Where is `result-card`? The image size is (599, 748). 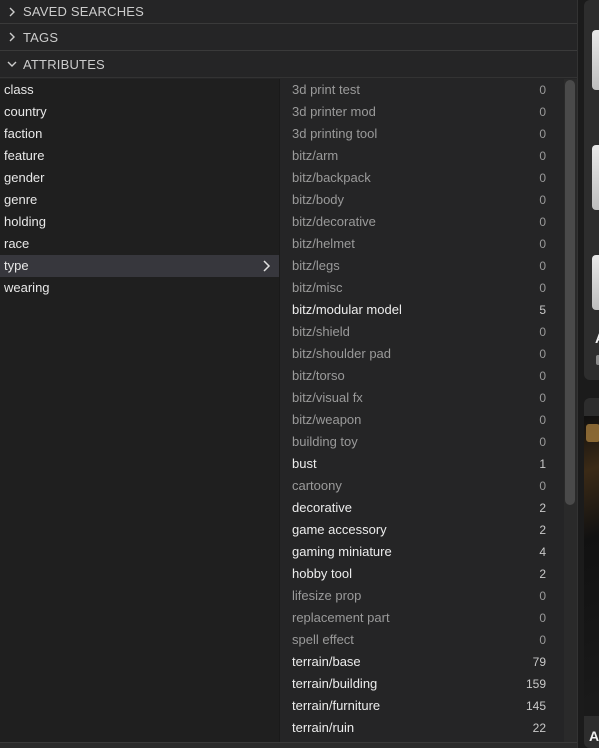
result-card is located at coordinates (591, 573).